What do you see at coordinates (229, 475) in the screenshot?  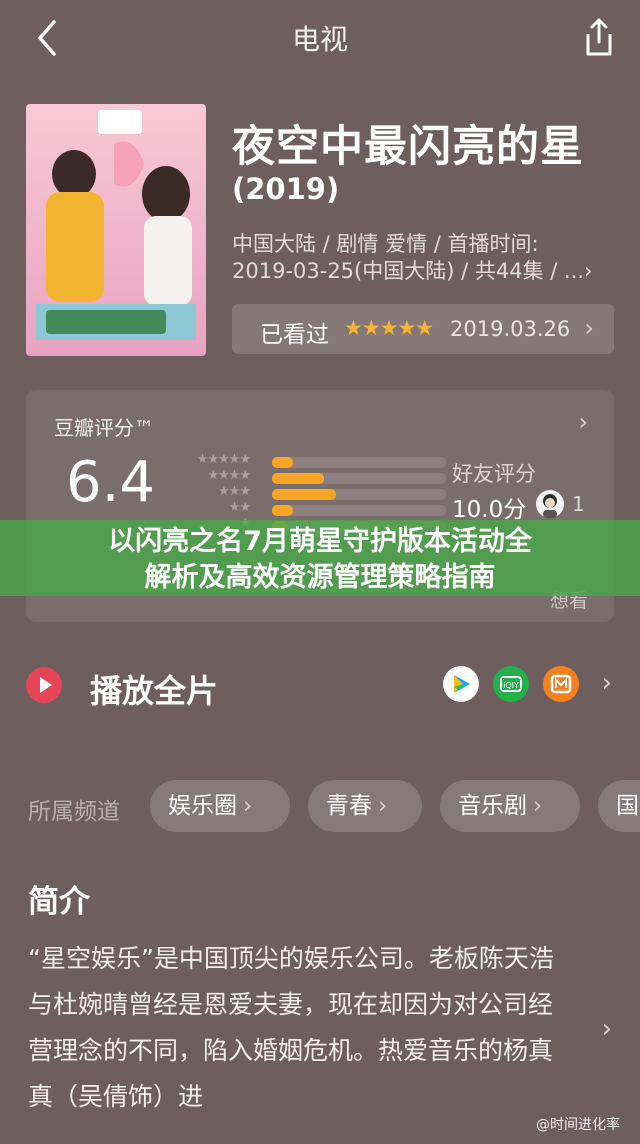 I see `star-icon: ★★★★` at bounding box center [229, 475].